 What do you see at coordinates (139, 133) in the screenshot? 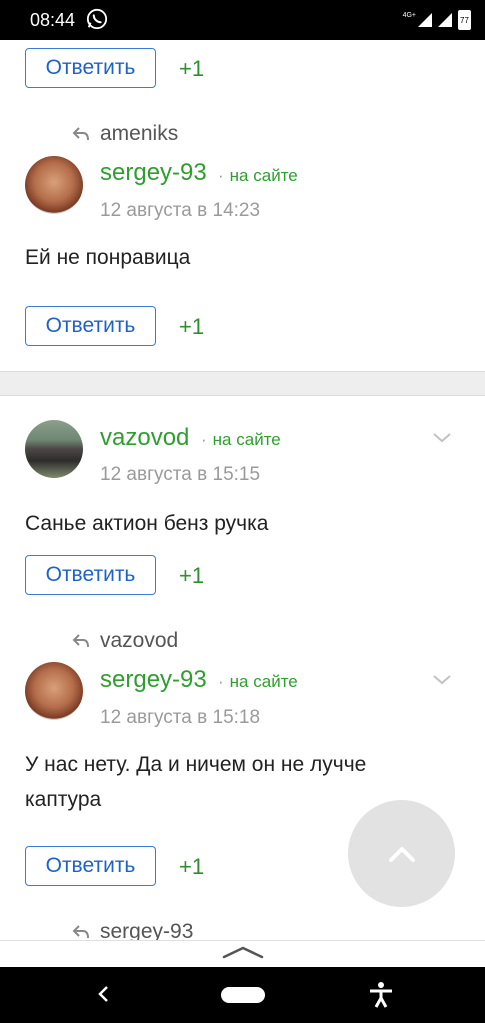
I see `reply-to-name: ameniks` at bounding box center [139, 133].